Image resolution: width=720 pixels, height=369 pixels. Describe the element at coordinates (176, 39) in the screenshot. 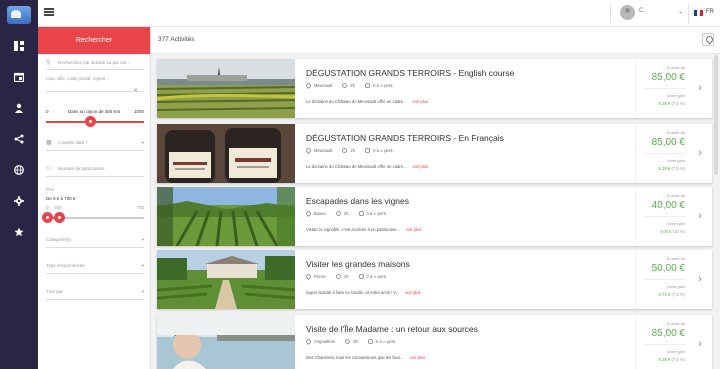

I see `results-count: 377 Activités` at that location.